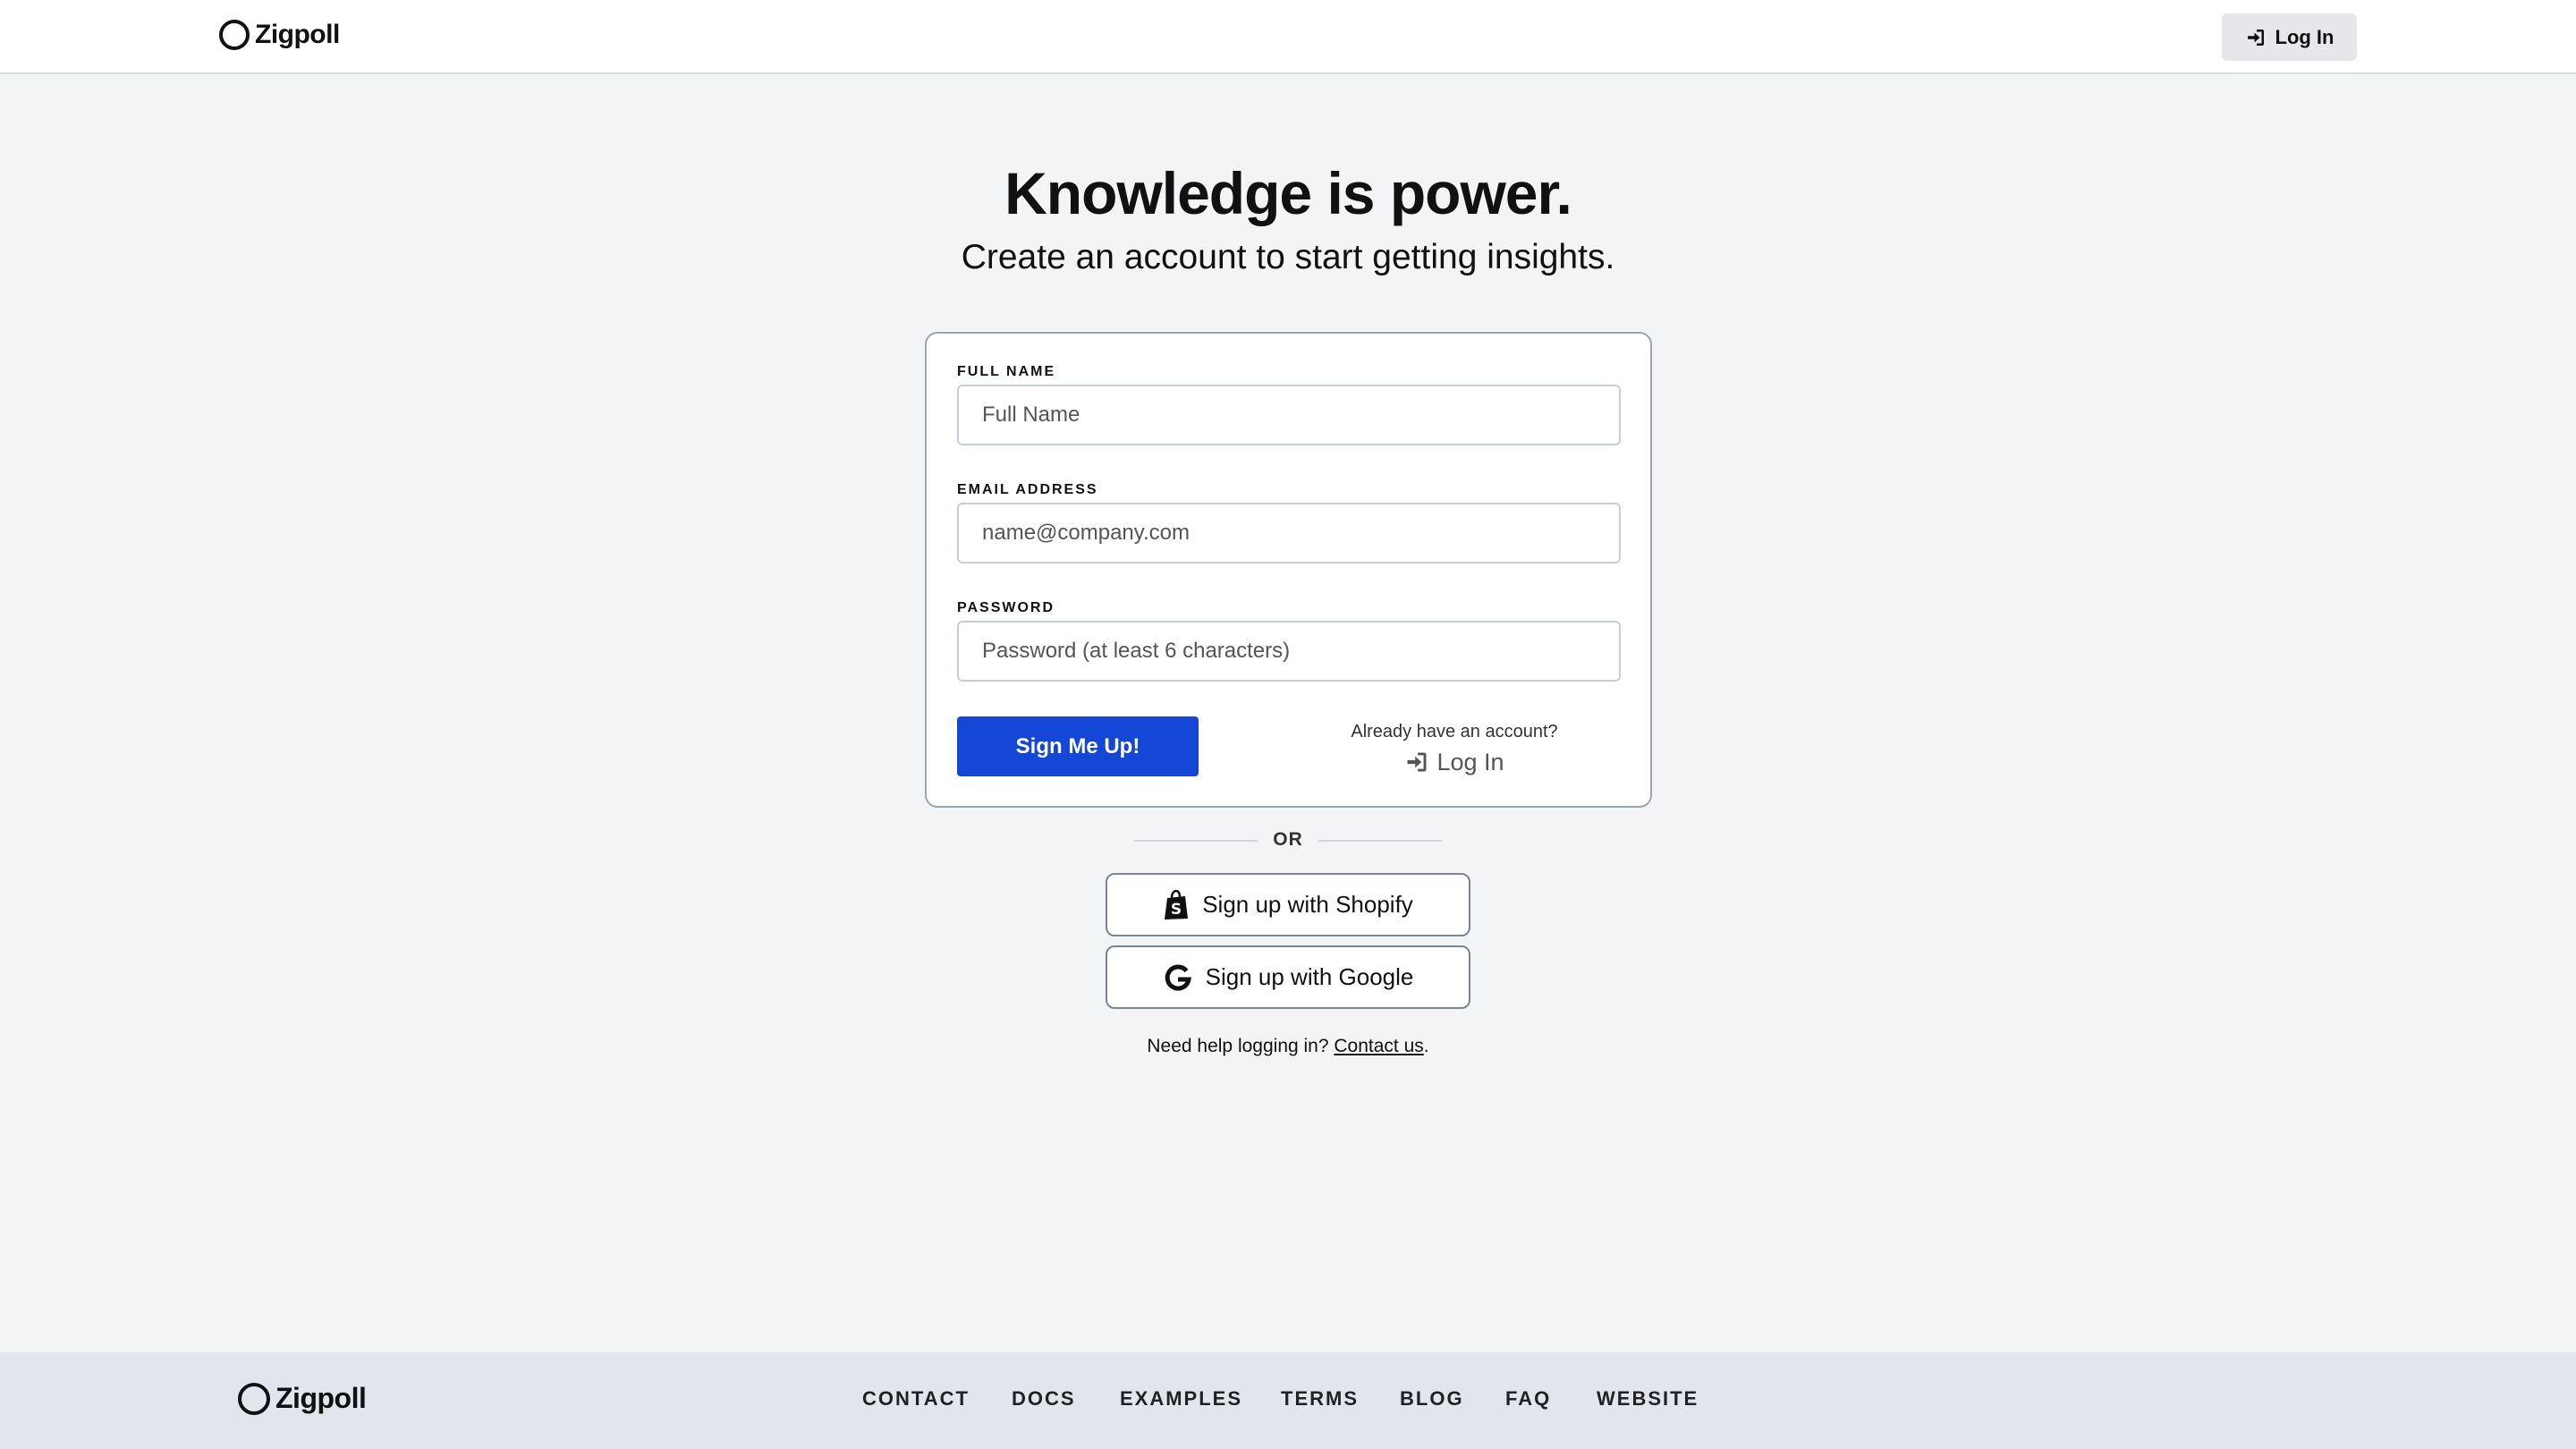  I want to click on brand-logo: Zigpoll, so click(279, 35).